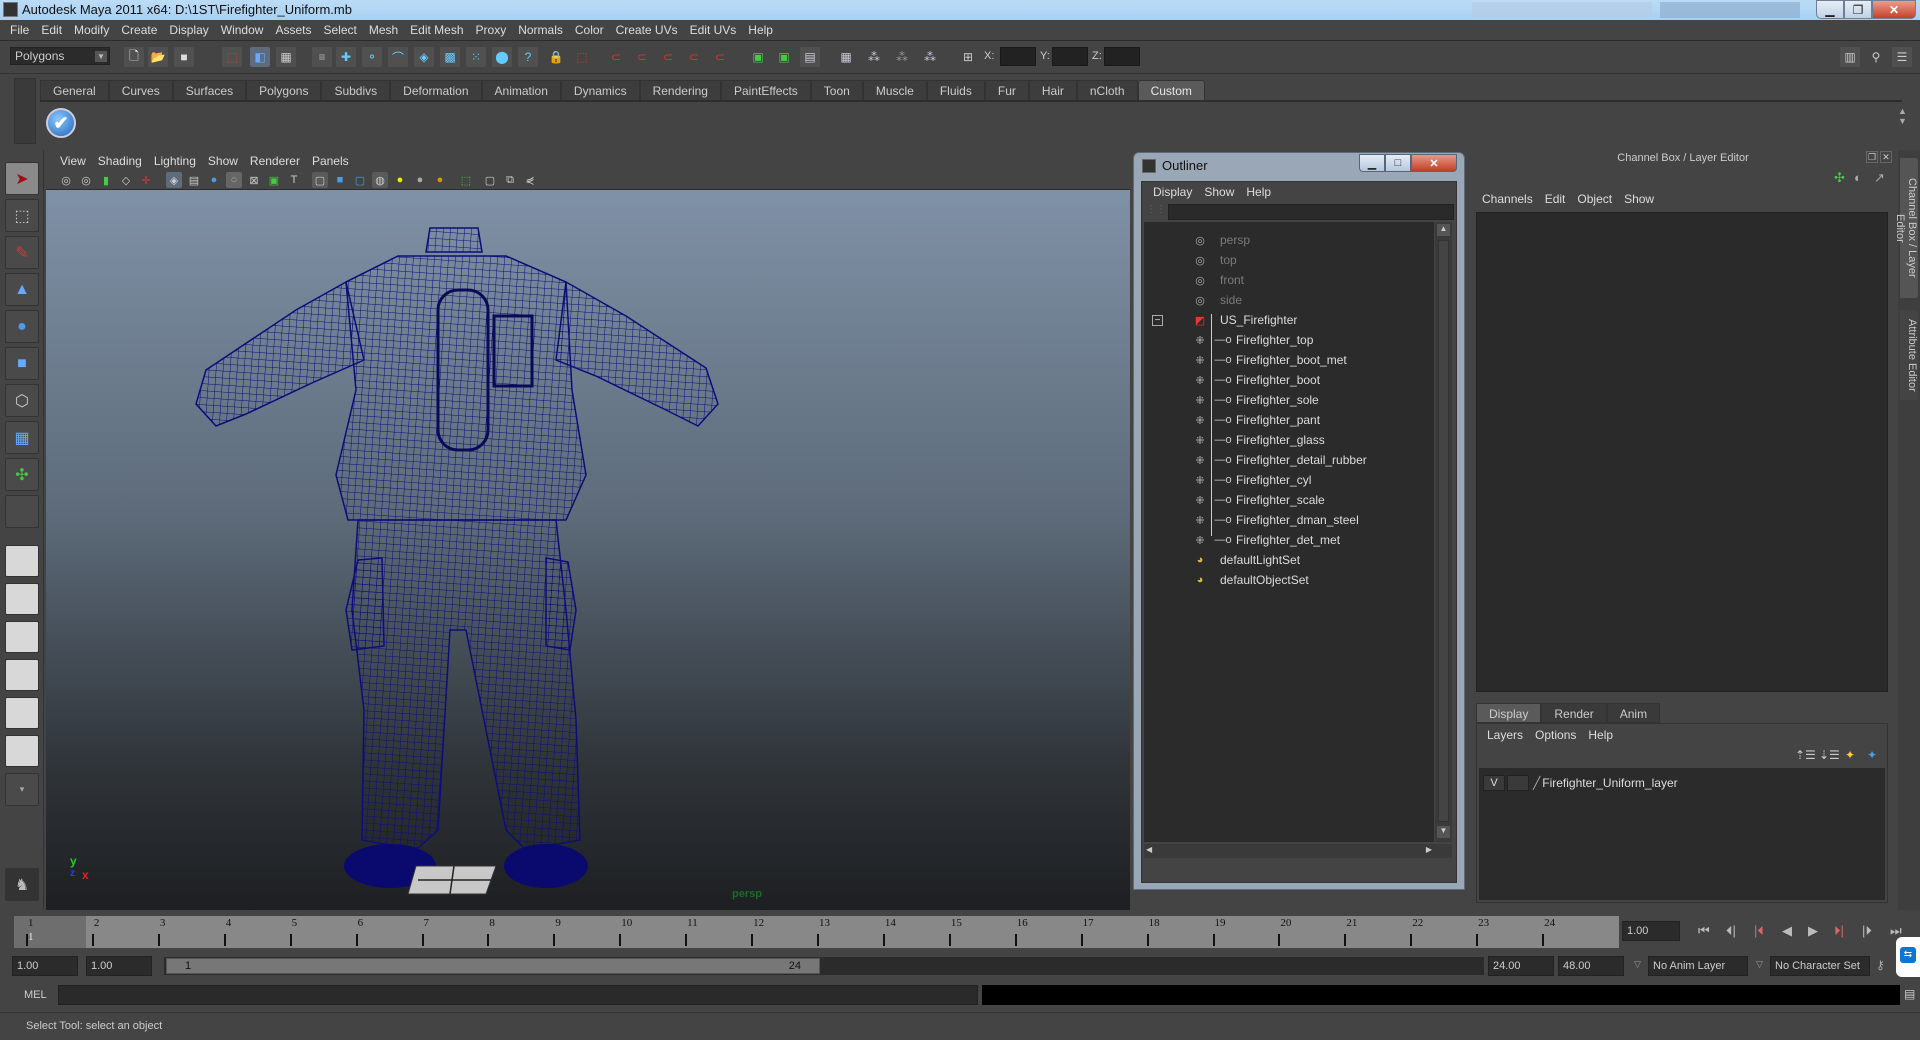 This screenshot has width=1920, height=1040. Describe the element at coordinates (22, 215) in the screenshot. I see `lasso-tool-icon: ⬚` at that location.